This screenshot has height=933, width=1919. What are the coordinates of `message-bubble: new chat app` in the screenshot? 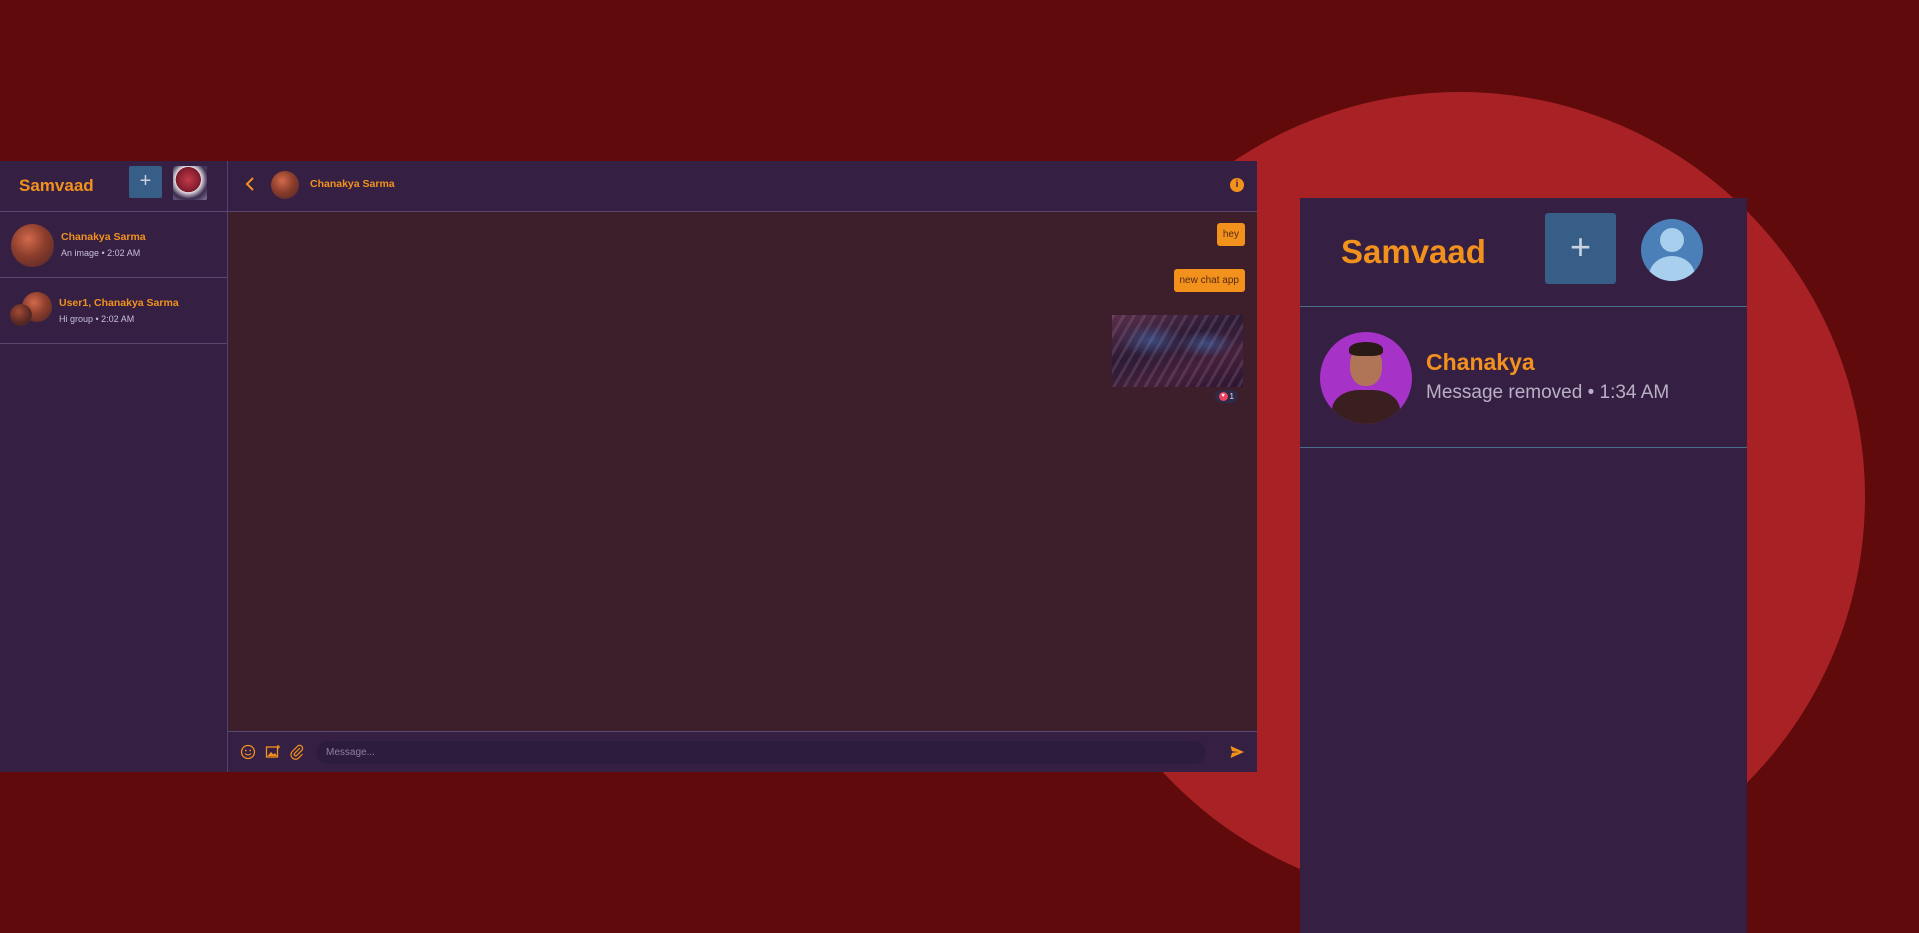 It's located at (1209, 280).